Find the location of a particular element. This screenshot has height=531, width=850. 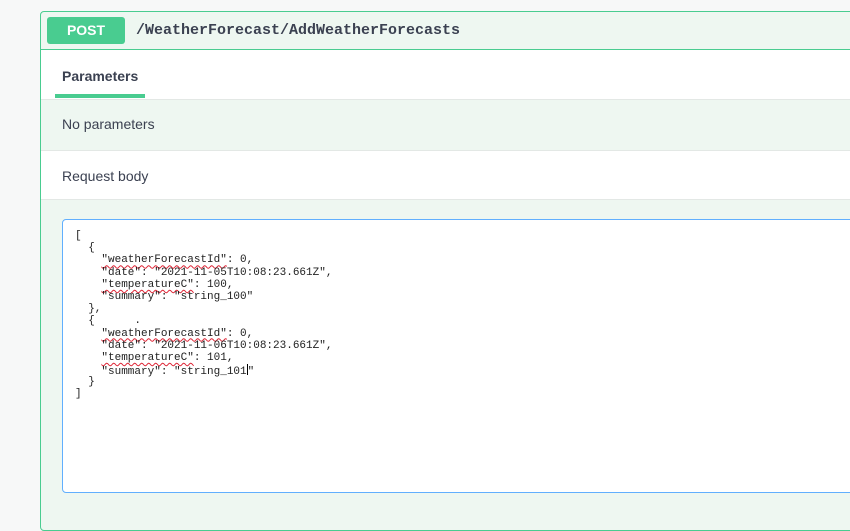

json-line: { . is located at coordinates (108, 321).